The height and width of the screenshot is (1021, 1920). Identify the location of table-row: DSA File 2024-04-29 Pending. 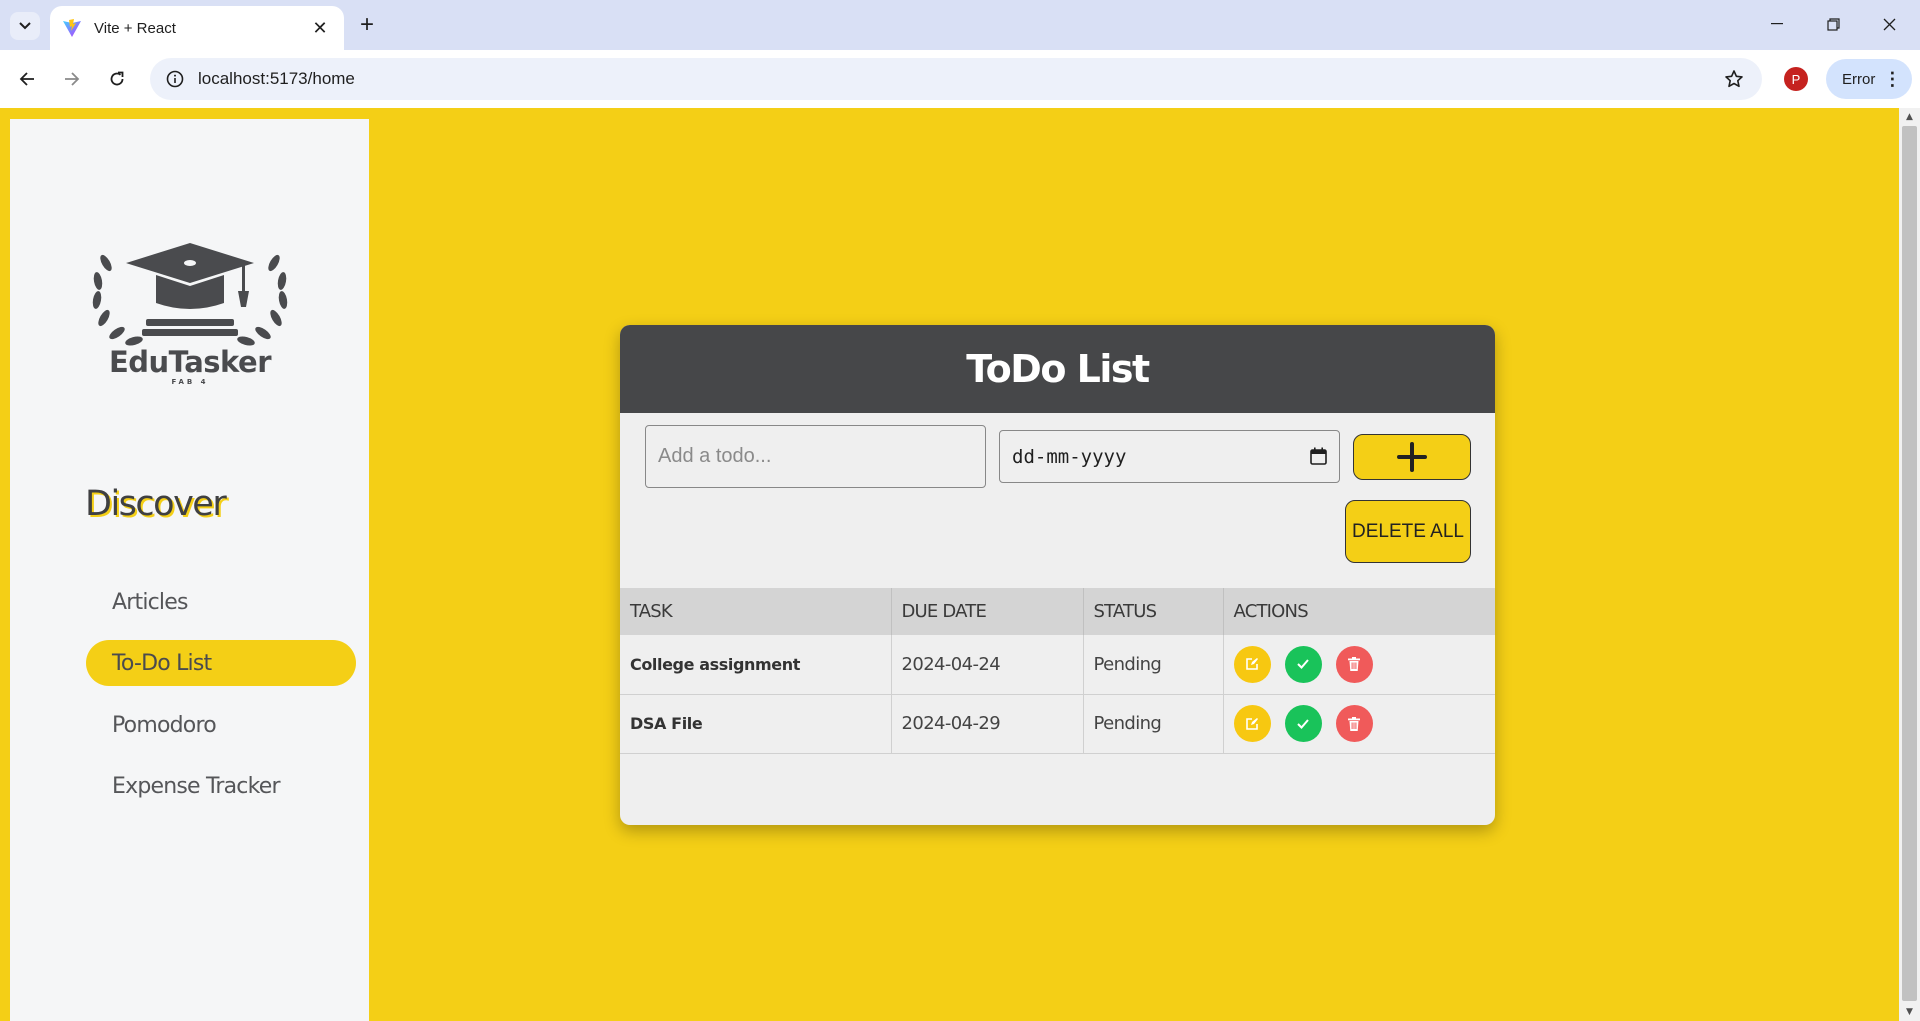
(1057, 724).